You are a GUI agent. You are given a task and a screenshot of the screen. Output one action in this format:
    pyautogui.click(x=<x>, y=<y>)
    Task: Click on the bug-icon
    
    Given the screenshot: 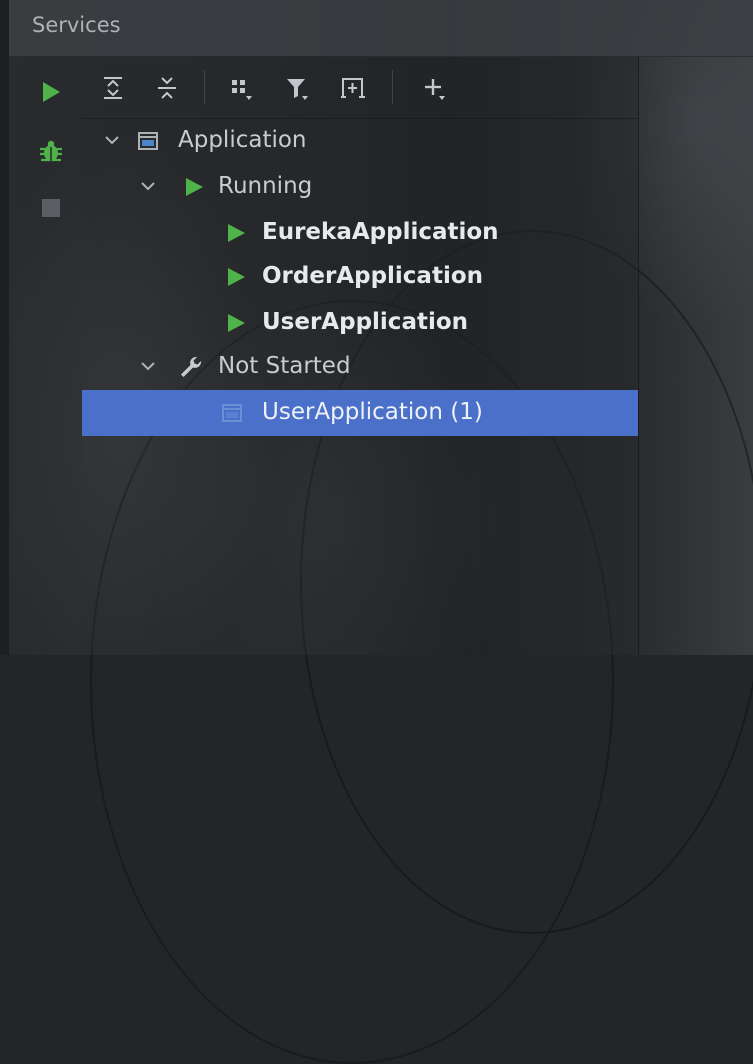 What is the action you would take?
    pyautogui.click(x=51, y=151)
    